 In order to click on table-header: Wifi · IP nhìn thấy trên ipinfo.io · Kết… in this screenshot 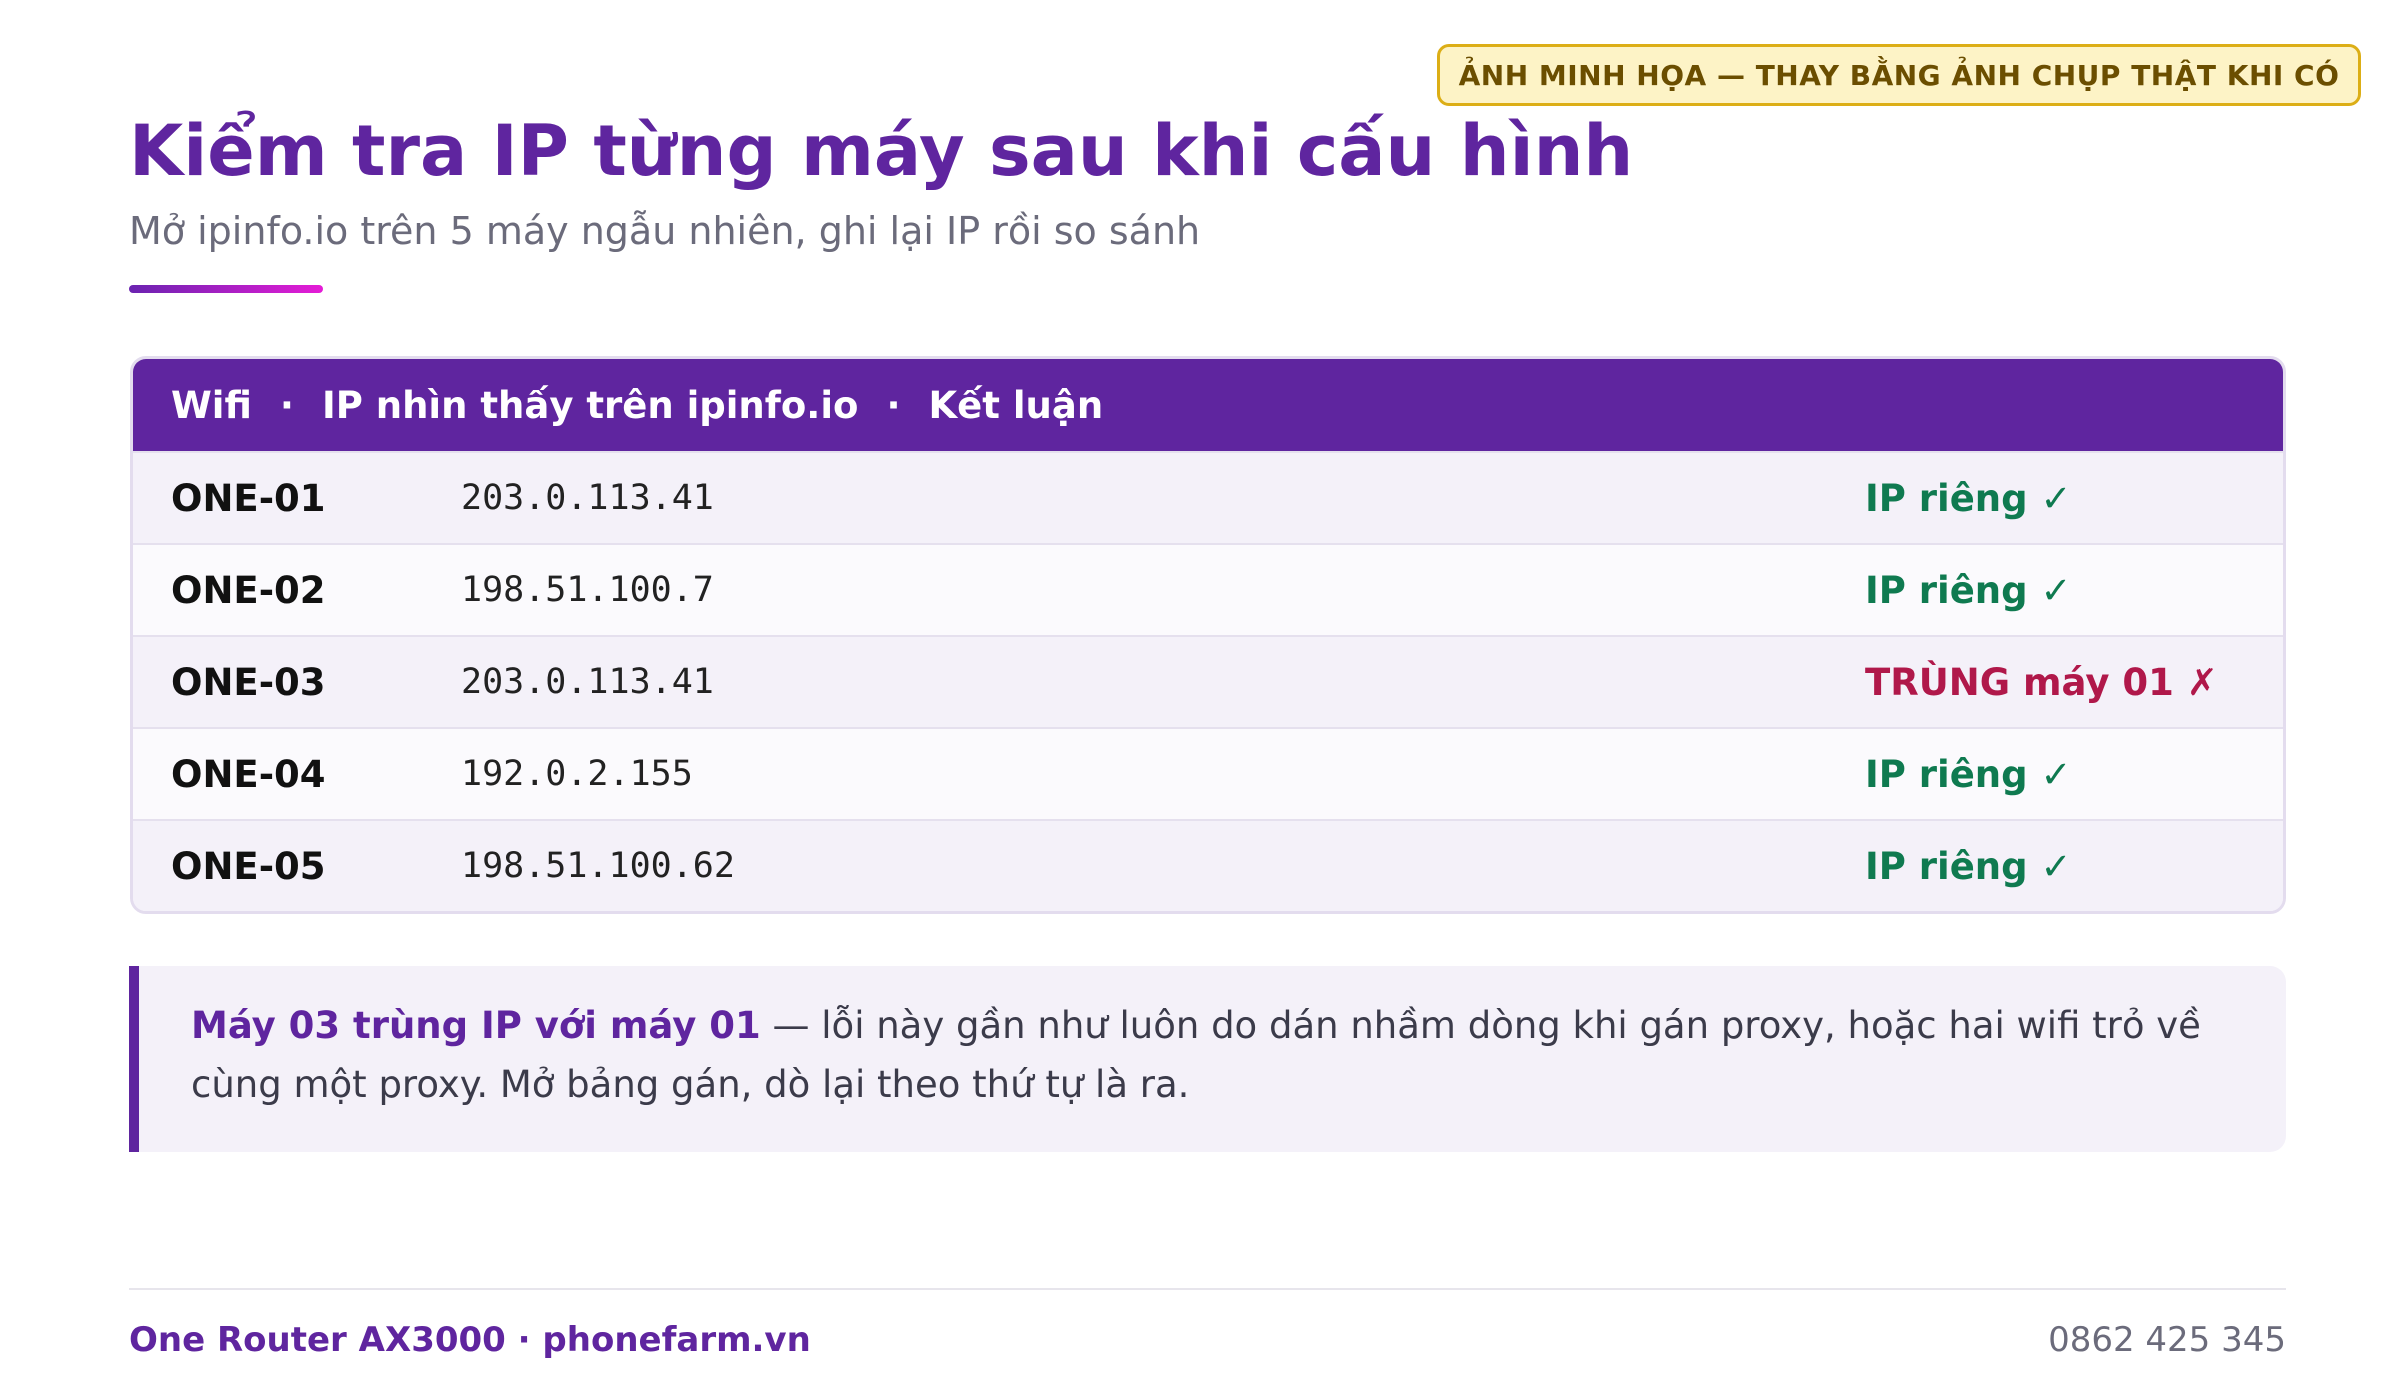, I will do `click(1208, 405)`.